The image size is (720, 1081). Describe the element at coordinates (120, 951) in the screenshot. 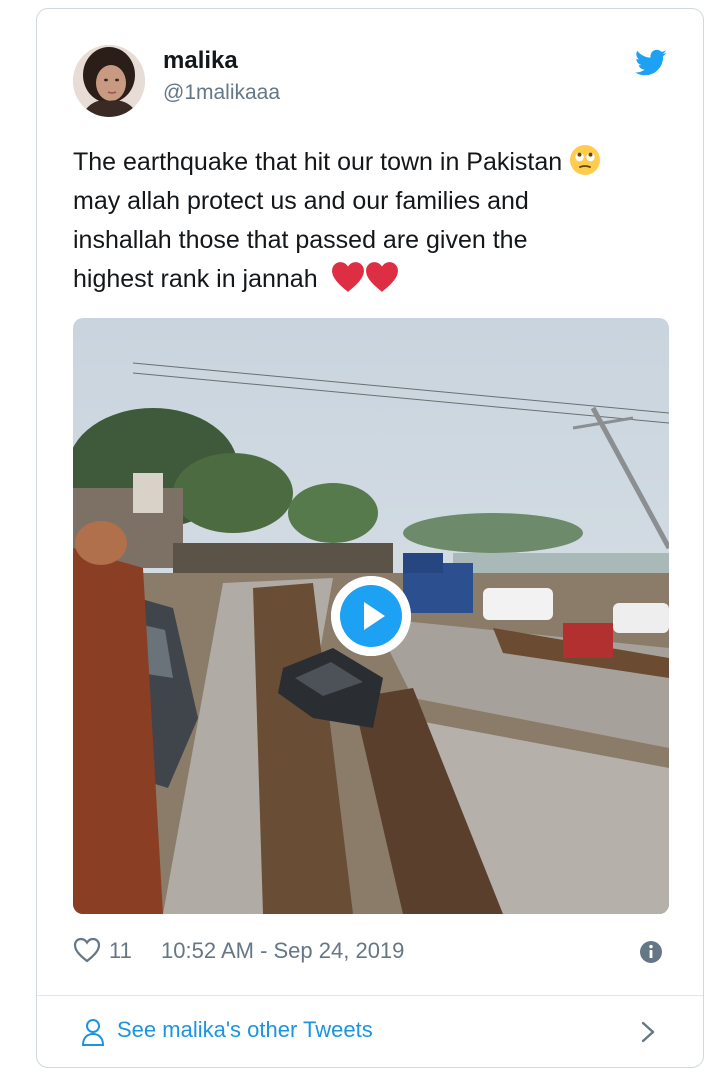

I see `like-count: 11` at that location.